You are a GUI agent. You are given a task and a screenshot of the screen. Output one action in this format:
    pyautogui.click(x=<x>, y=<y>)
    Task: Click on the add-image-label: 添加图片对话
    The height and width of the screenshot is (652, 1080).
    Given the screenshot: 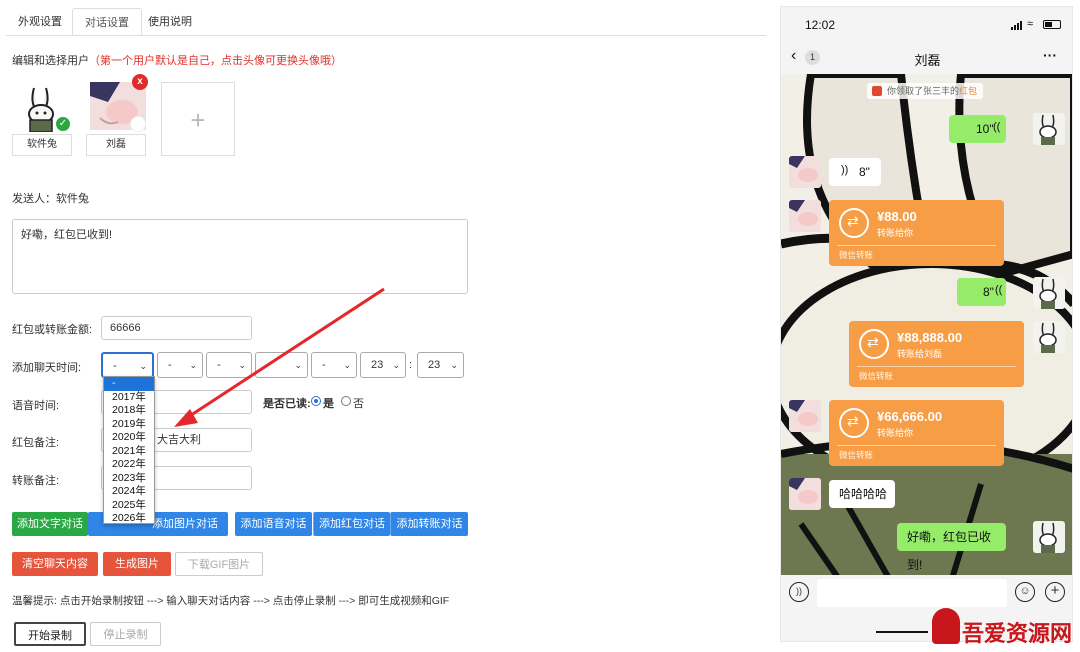 What is the action you would take?
    pyautogui.click(x=185, y=524)
    